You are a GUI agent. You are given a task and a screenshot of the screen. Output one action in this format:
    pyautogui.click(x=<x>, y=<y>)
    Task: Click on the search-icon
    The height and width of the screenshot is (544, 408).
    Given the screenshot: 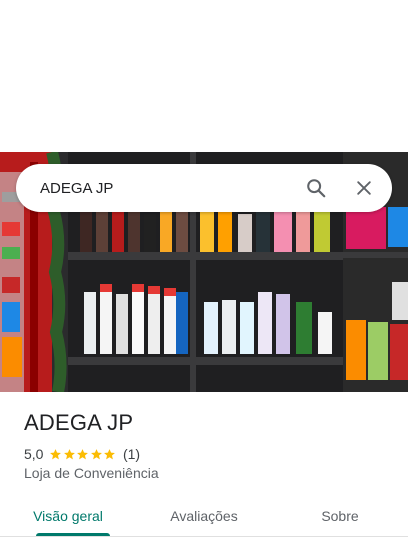 What is the action you would take?
    pyautogui.click(x=316, y=188)
    